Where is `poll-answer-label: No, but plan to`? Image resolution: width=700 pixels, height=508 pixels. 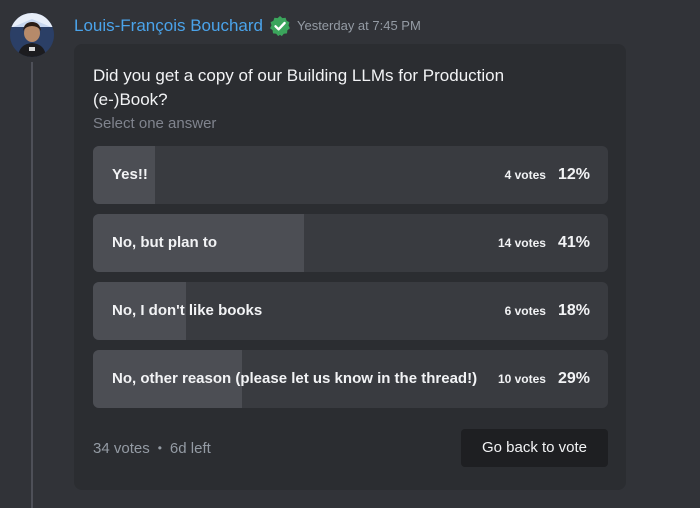 poll-answer-label: No, but plan to is located at coordinates (164, 242).